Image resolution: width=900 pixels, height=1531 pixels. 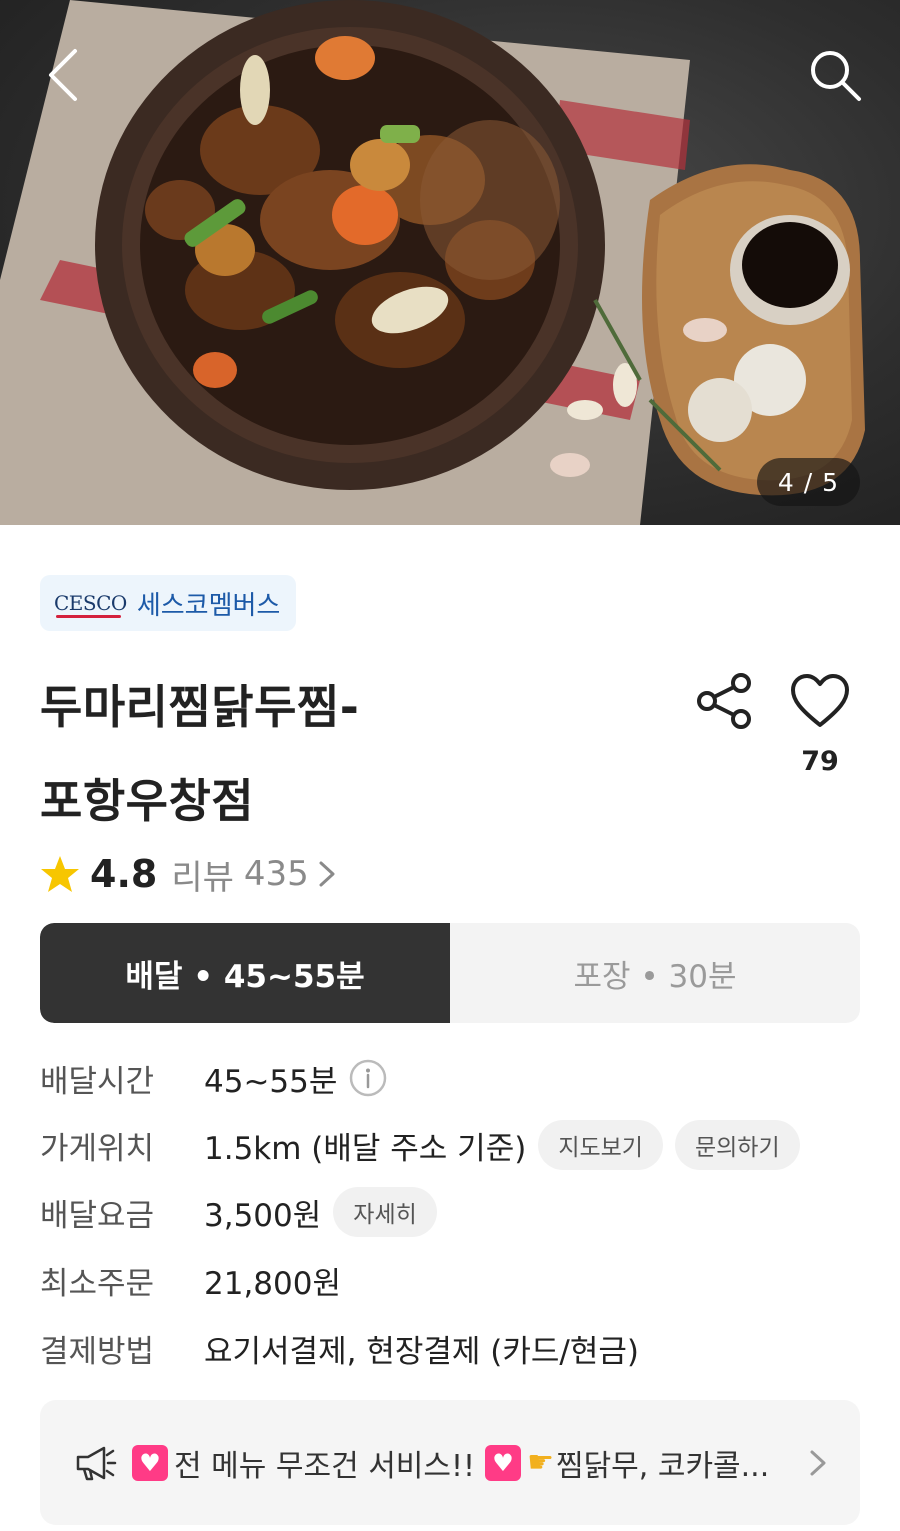 I want to click on info-button, so click(x=368, y=1078).